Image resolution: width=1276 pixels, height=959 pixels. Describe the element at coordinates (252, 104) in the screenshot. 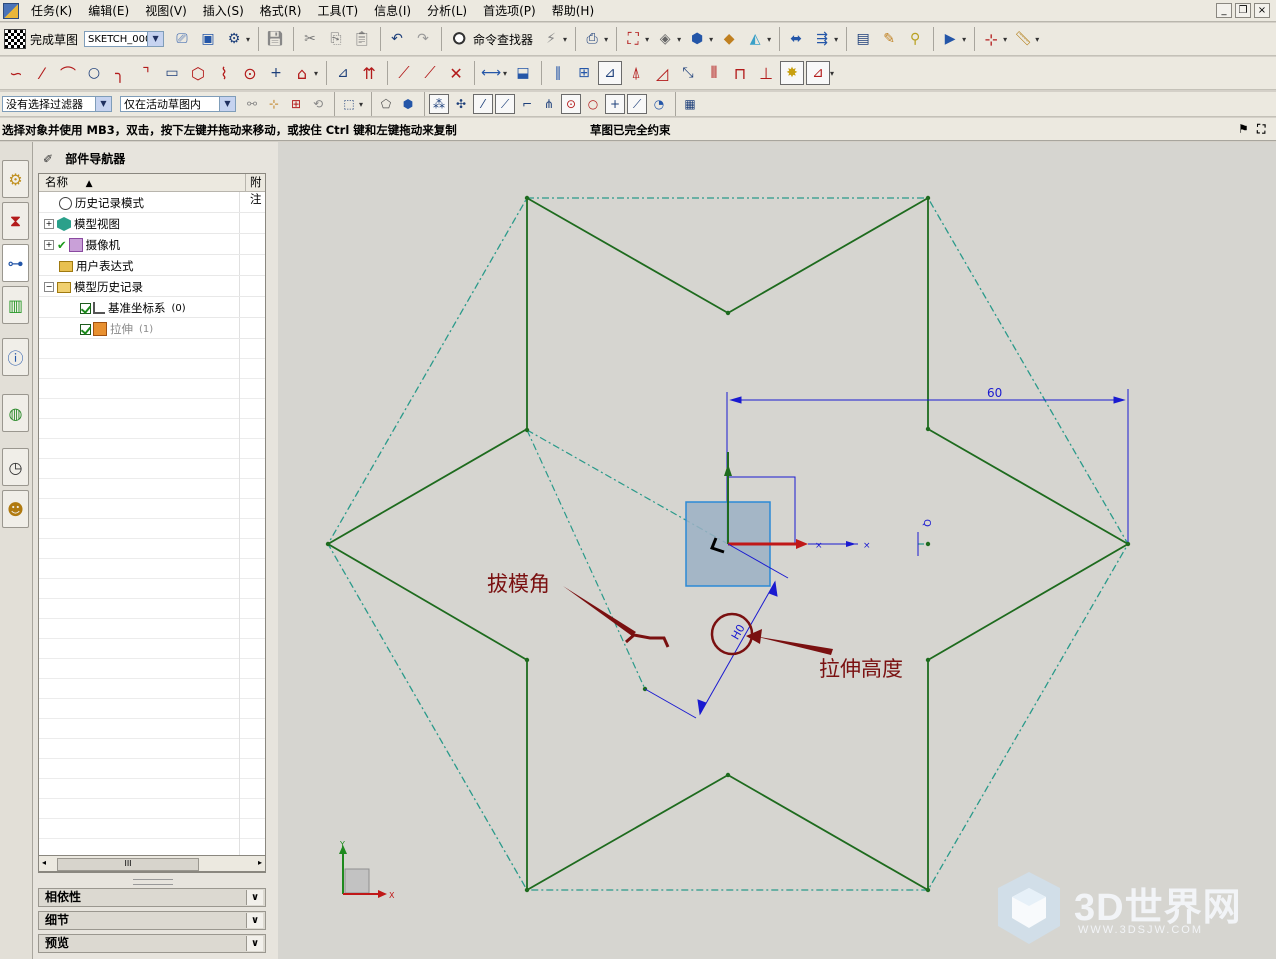

I see `general-filter-icon: ⚯` at that location.